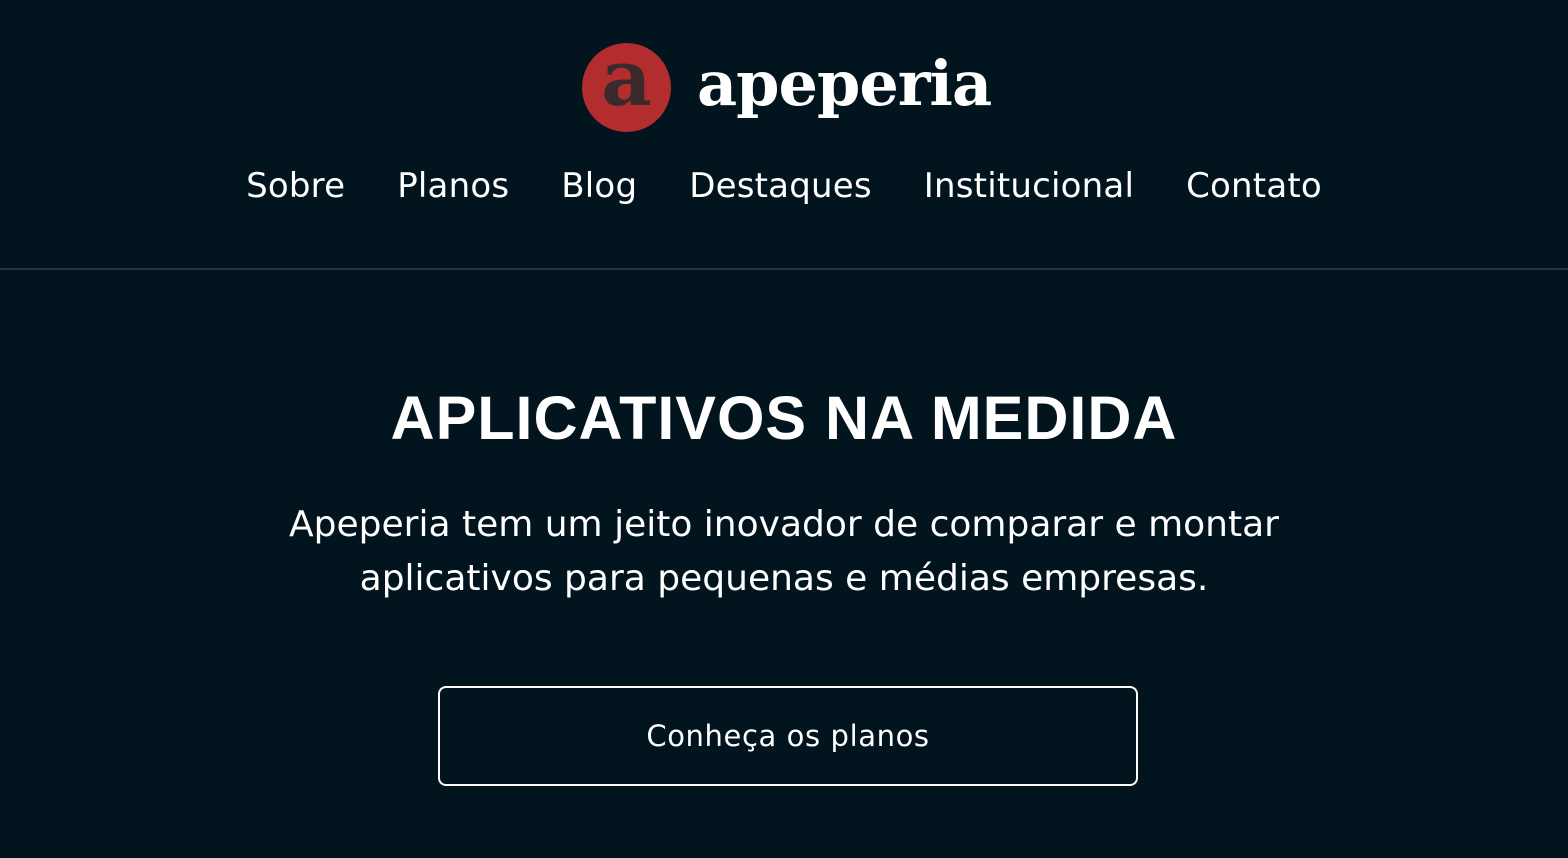  Describe the element at coordinates (295, 186) in the screenshot. I see `nav-item-sobre: Sobre` at that location.